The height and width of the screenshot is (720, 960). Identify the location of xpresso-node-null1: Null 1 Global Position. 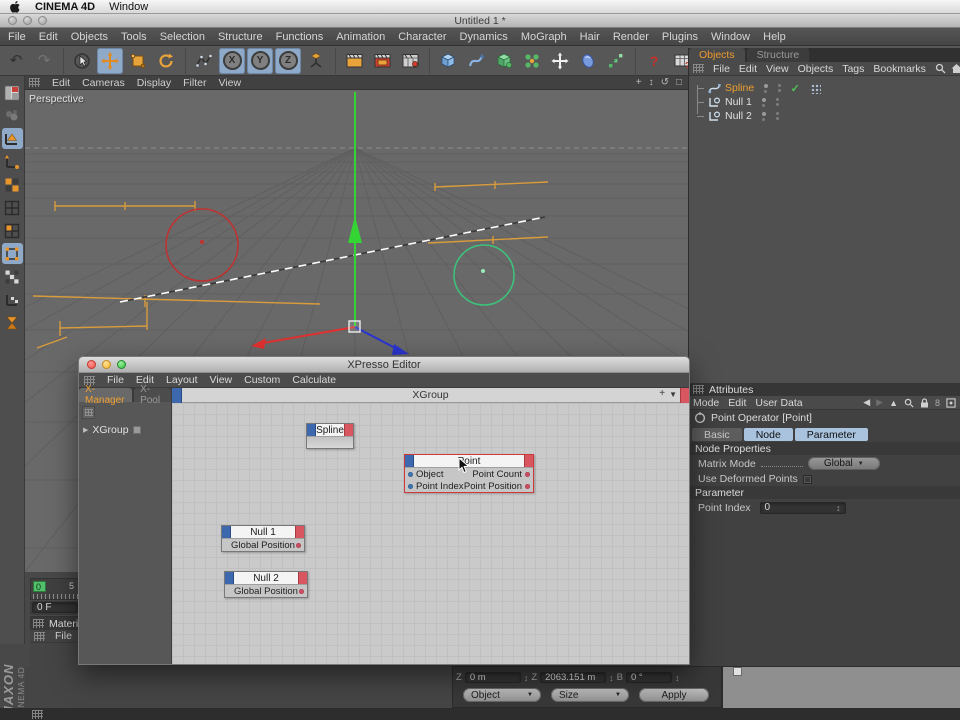
(263, 538).